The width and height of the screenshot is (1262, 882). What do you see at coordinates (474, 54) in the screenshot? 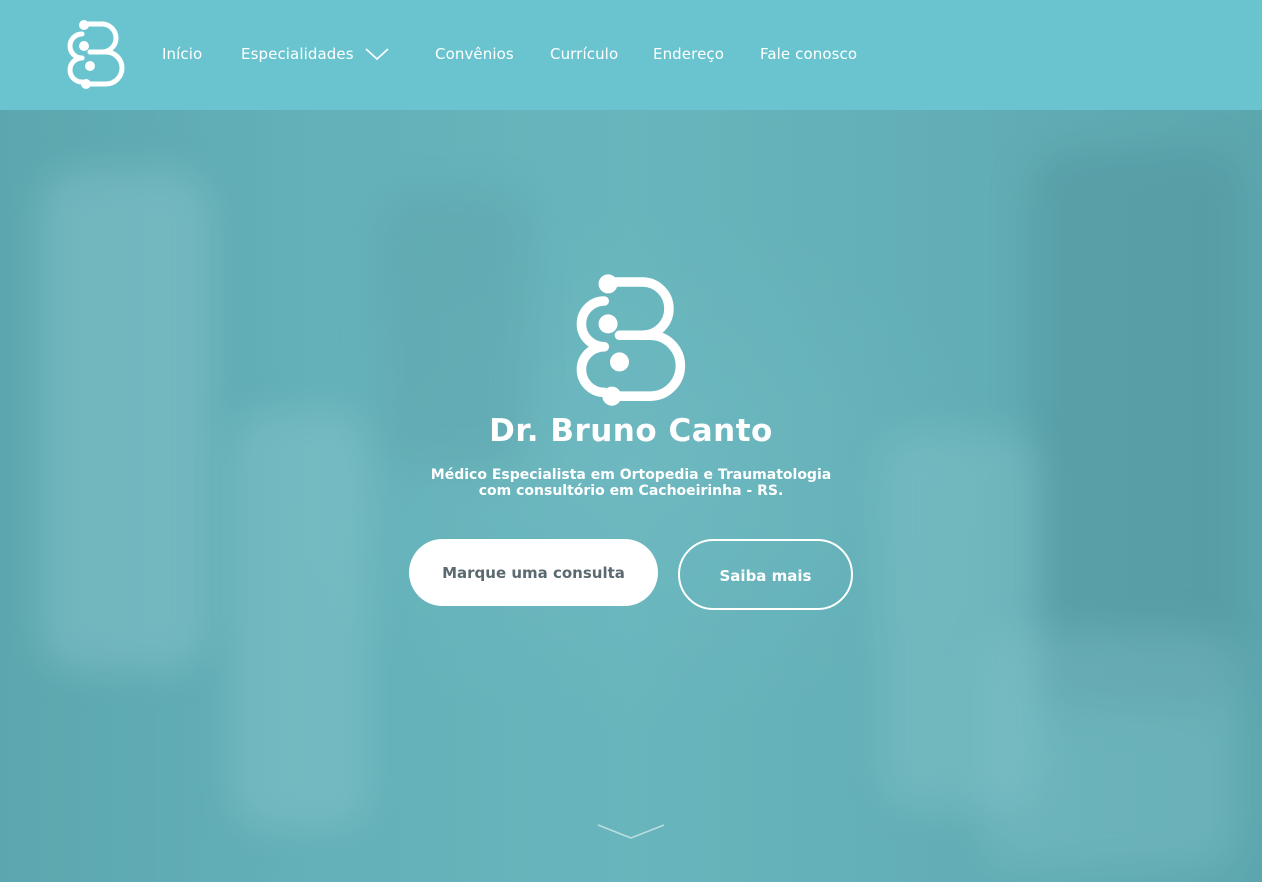
I see `nav-item-convenios: Convênios` at bounding box center [474, 54].